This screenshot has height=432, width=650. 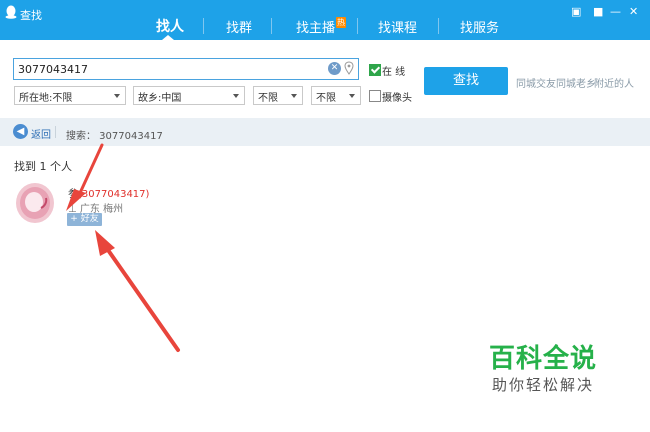 I want to click on tab-find-people: 找人, so click(x=170, y=26).